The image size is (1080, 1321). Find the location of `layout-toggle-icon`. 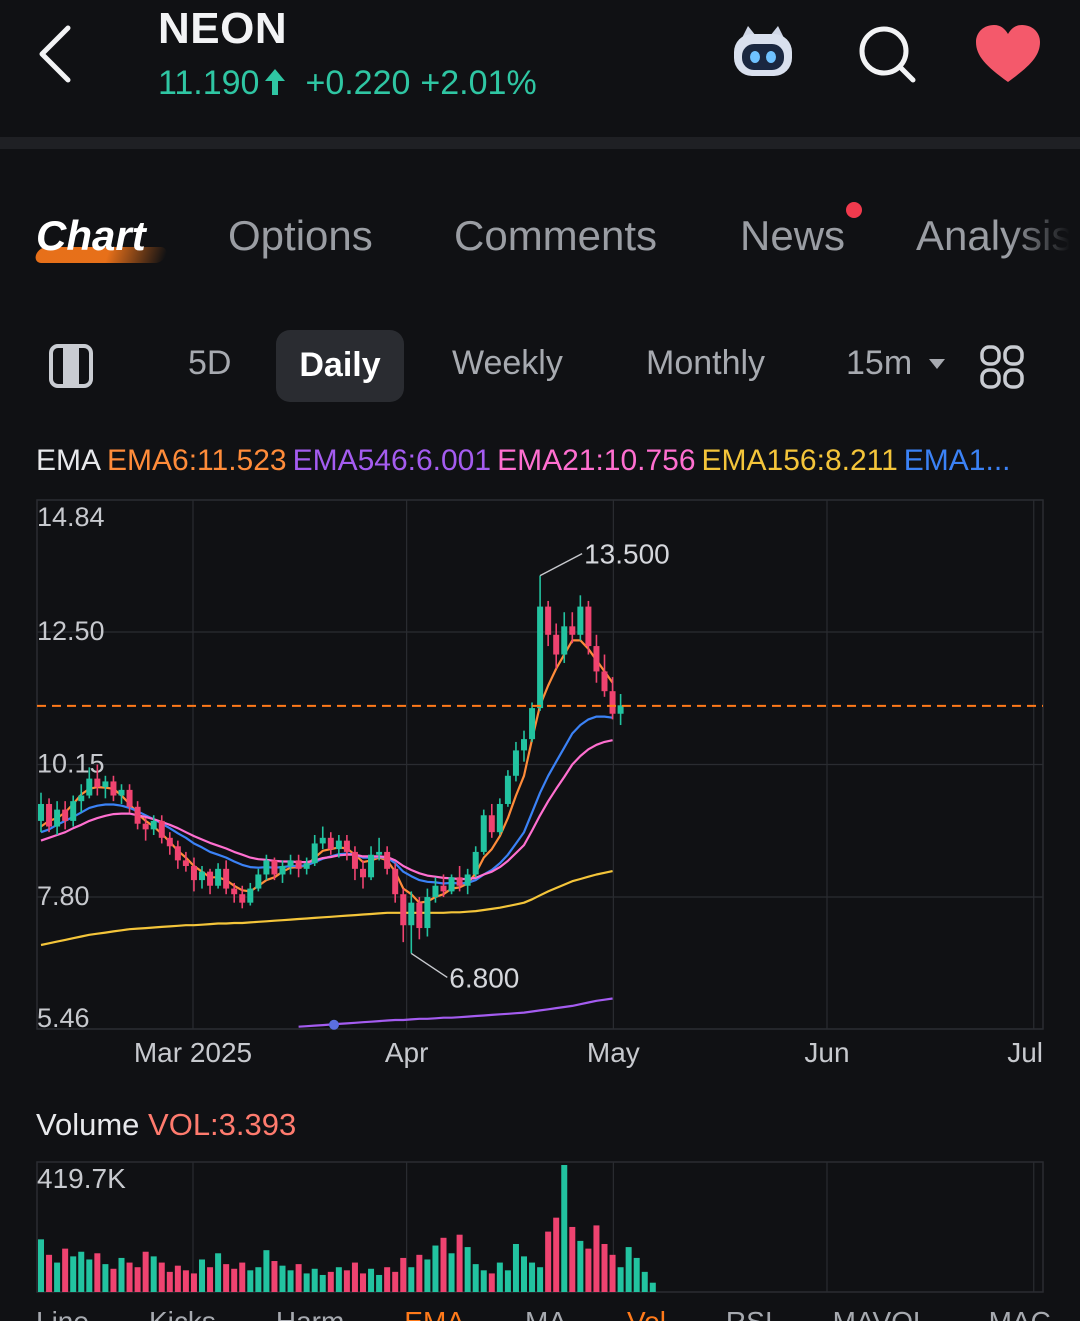

layout-toggle-icon is located at coordinates (71, 366).